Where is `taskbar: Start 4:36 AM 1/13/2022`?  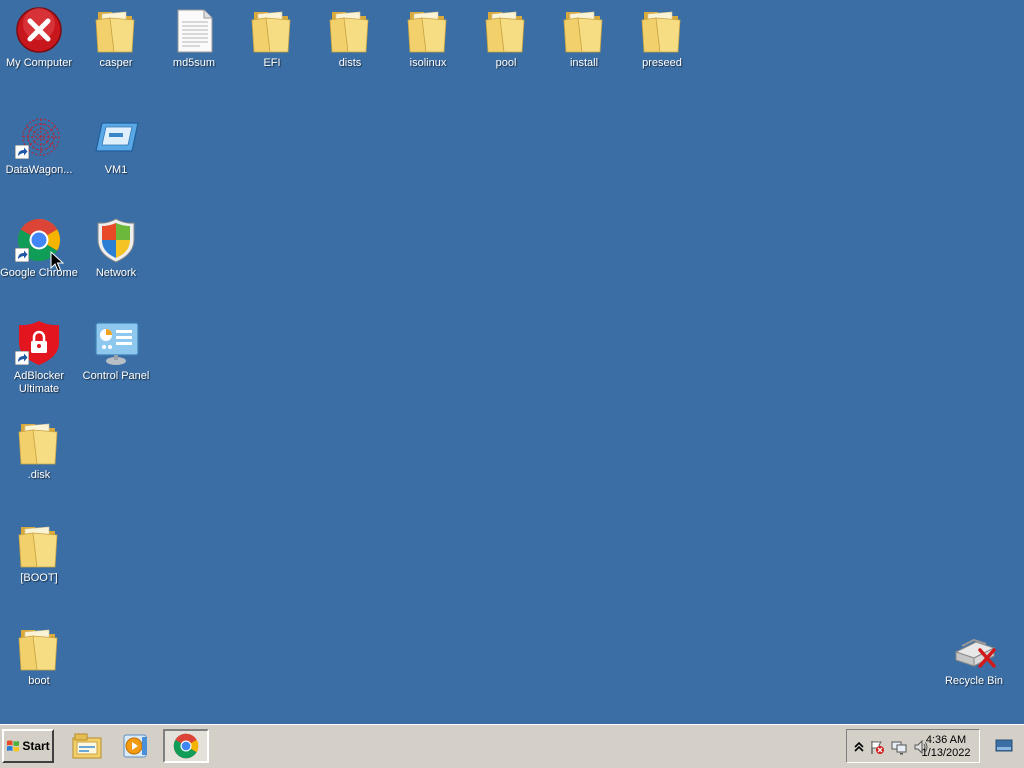 taskbar: Start 4:36 AM 1/13/2022 is located at coordinates (512, 746).